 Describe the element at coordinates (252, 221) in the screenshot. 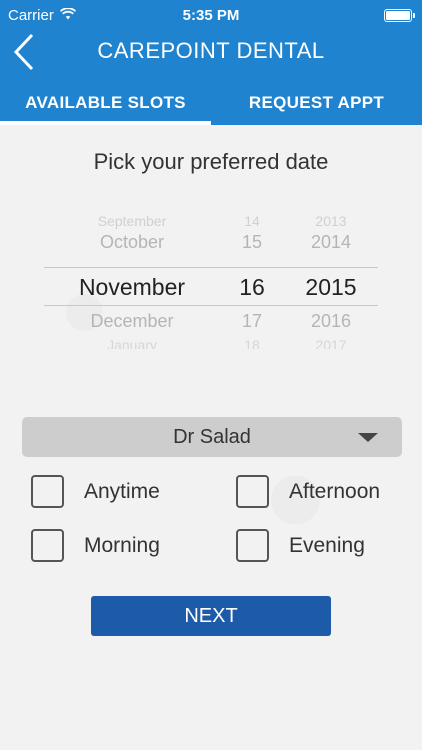

I see `picker-day: 14` at that location.